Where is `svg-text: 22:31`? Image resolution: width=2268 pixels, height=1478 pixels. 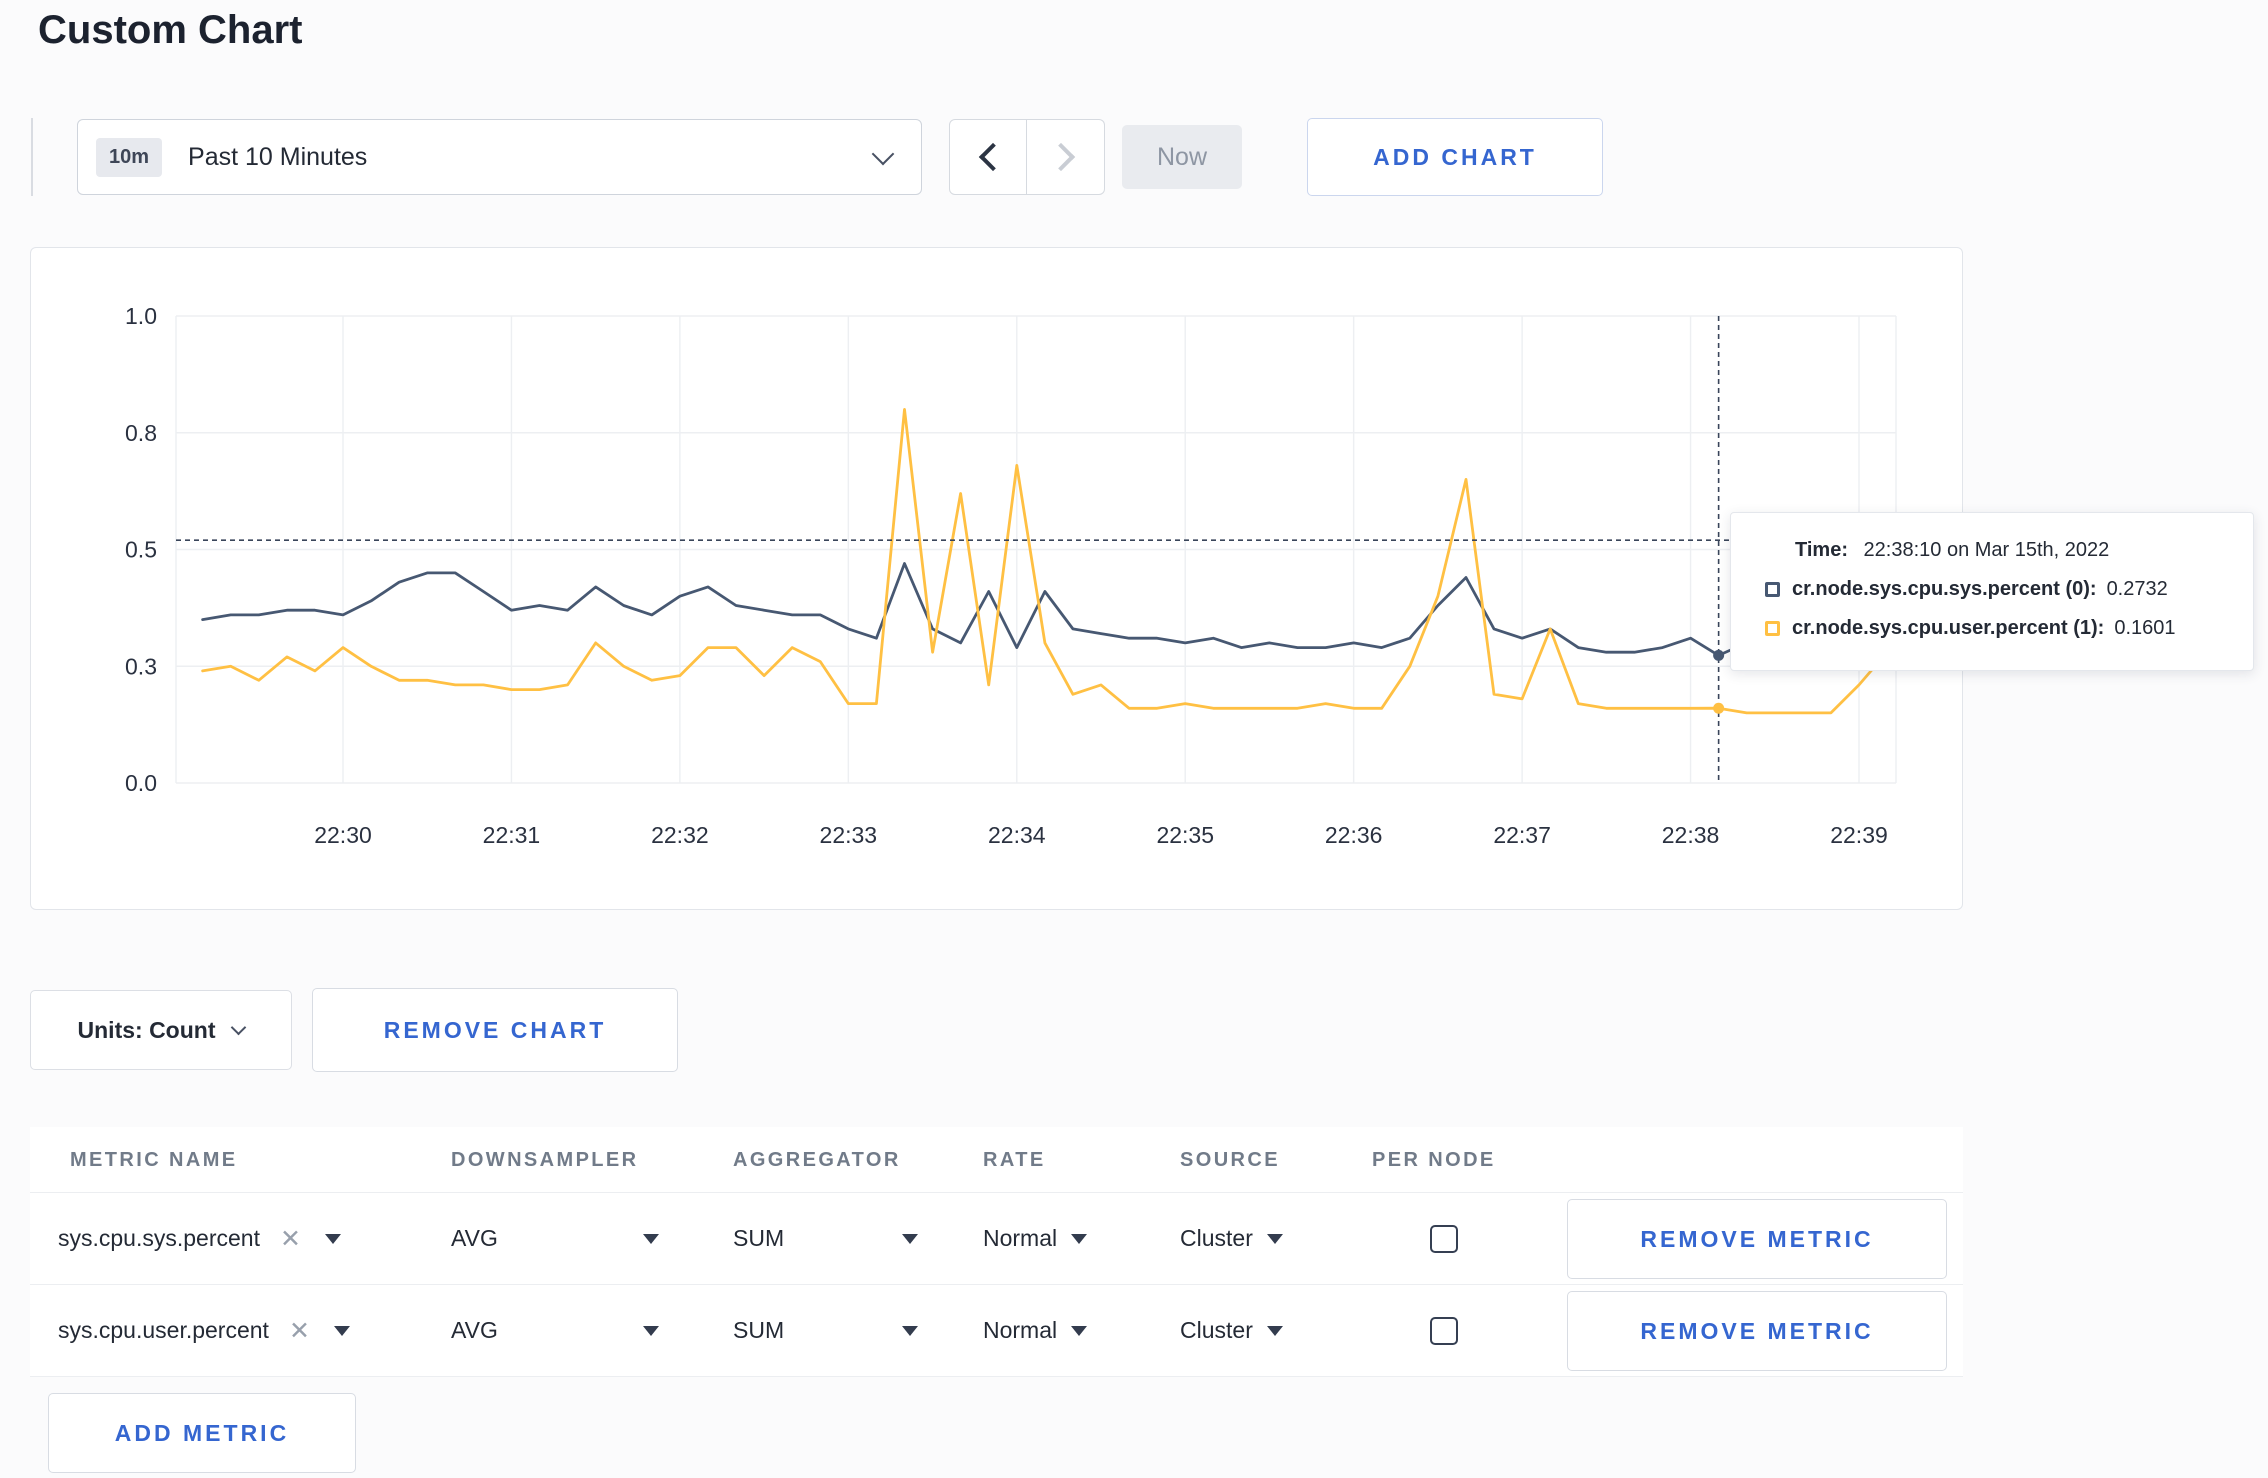 svg-text: 22:31 is located at coordinates (512, 835).